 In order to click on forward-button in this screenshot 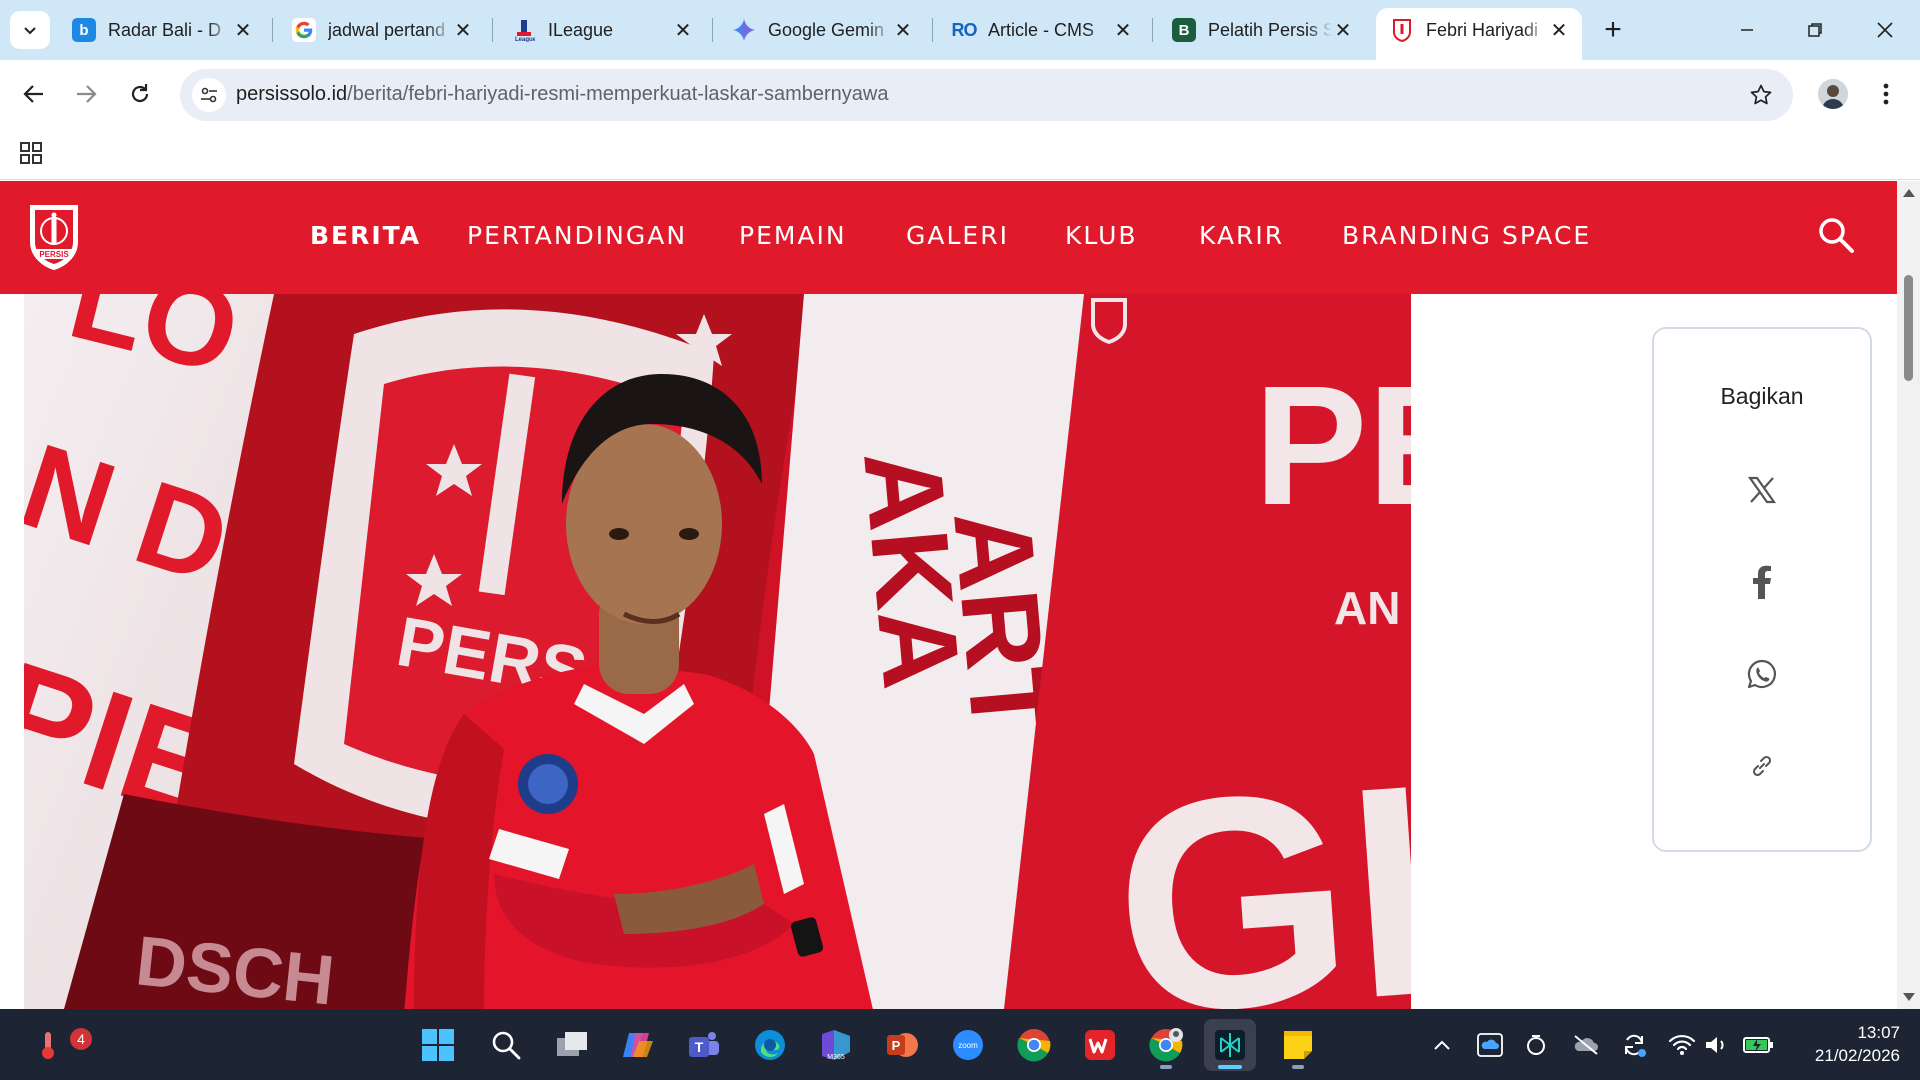, I will do `click(86, 94)`.